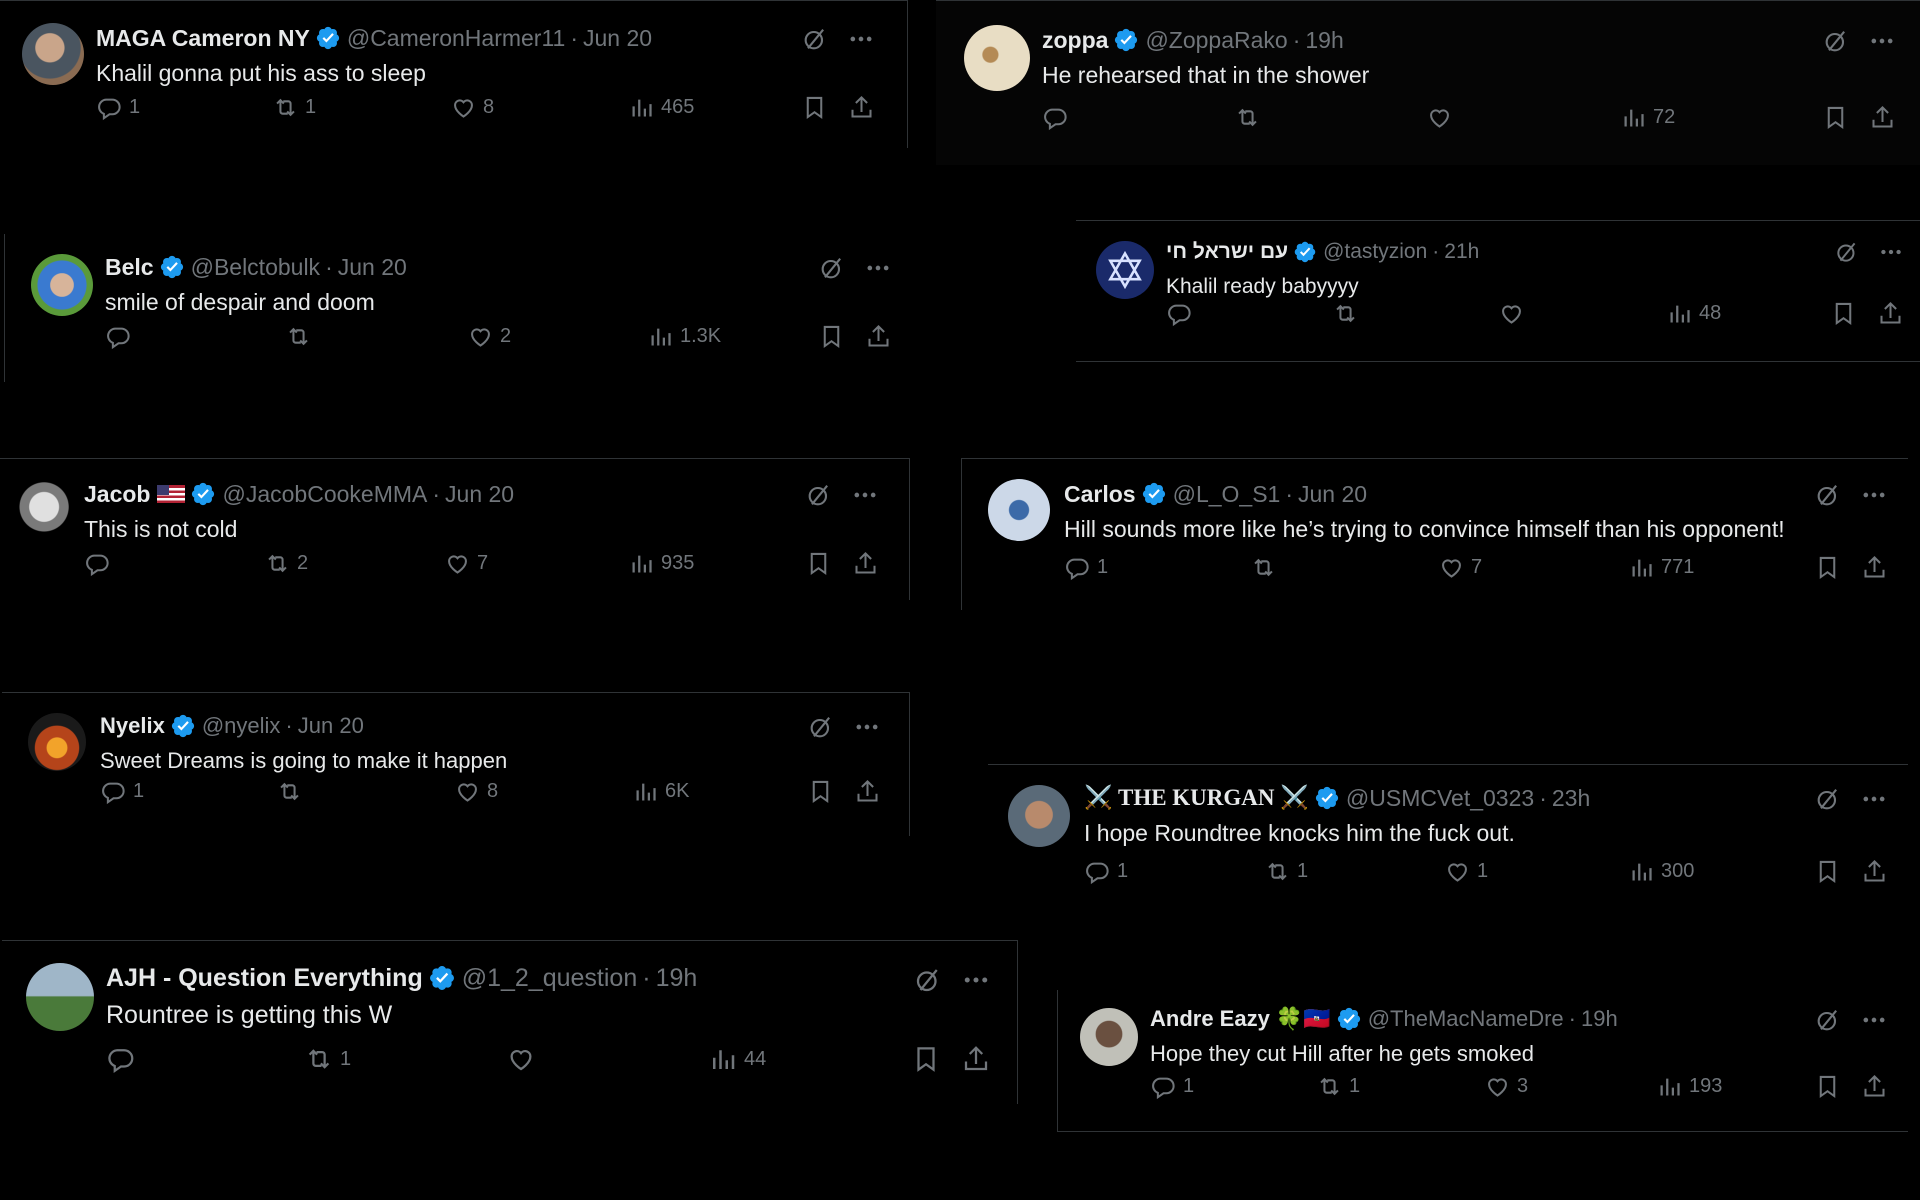  I want to click on views-button: 1.3K, so click(684, 336).